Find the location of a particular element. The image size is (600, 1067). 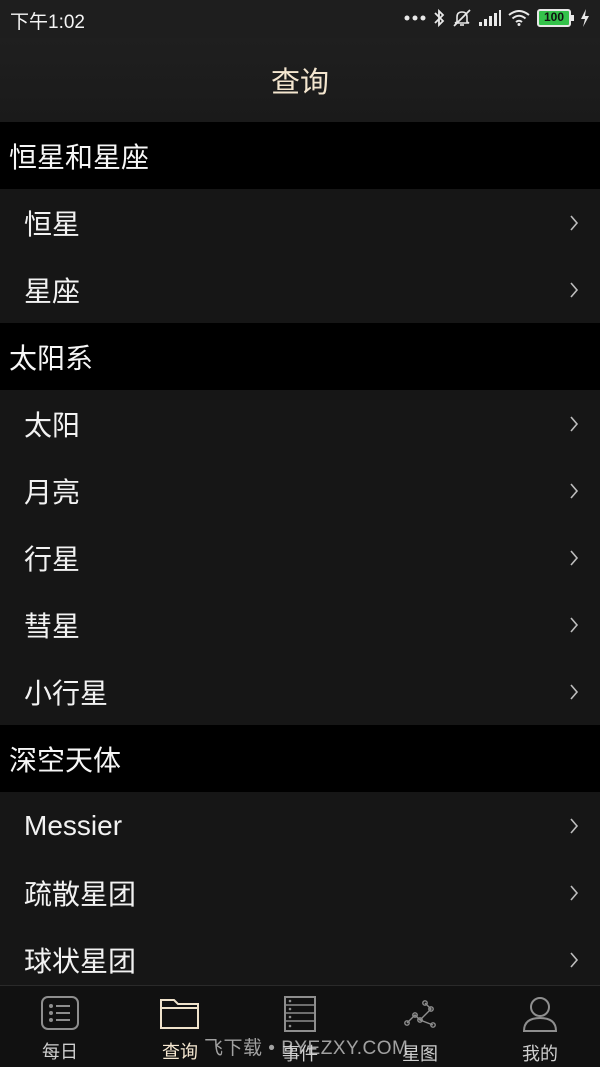

title-bar: 查询 is located at coordinates (300, 80).